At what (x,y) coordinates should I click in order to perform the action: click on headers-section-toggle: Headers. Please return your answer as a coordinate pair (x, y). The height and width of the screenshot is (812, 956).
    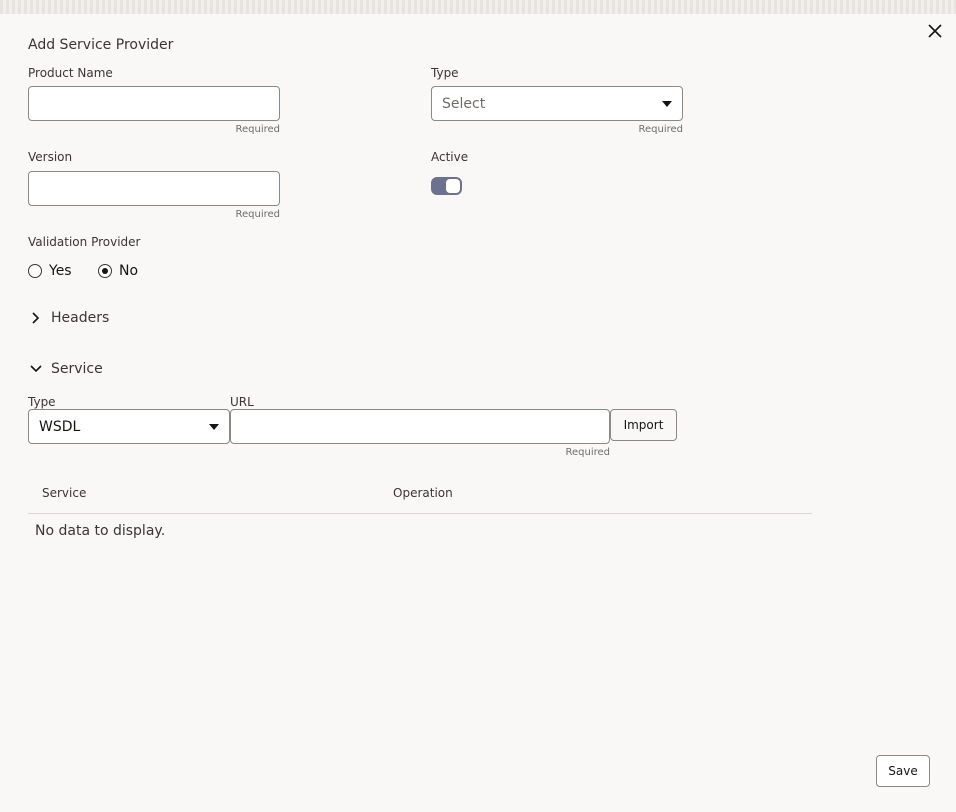
    Looking at the image, I should click on (68, 318).